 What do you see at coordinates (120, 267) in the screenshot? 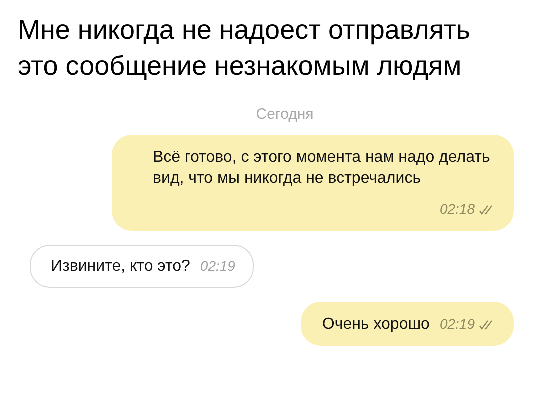
I see `message-text: Извините, кто это?` at bounding box center [120, 267].